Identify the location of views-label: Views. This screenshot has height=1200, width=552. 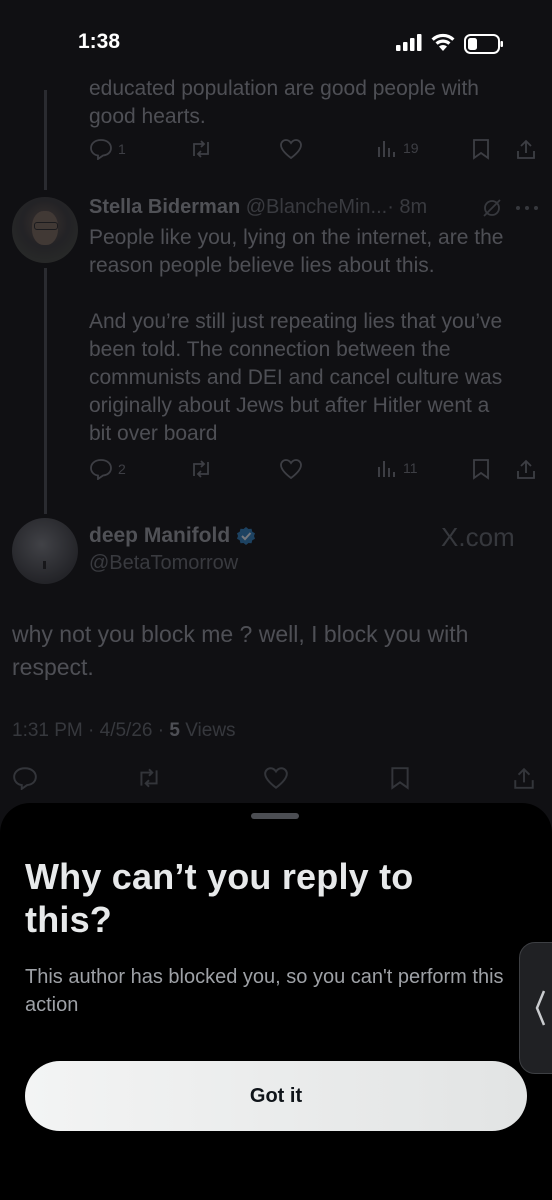
(210, 730).